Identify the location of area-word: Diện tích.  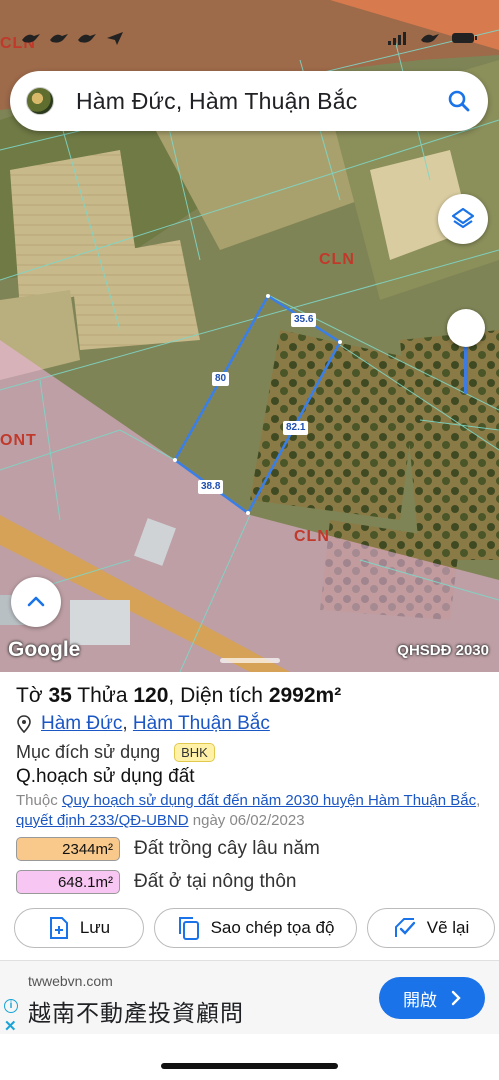
(221, 695).